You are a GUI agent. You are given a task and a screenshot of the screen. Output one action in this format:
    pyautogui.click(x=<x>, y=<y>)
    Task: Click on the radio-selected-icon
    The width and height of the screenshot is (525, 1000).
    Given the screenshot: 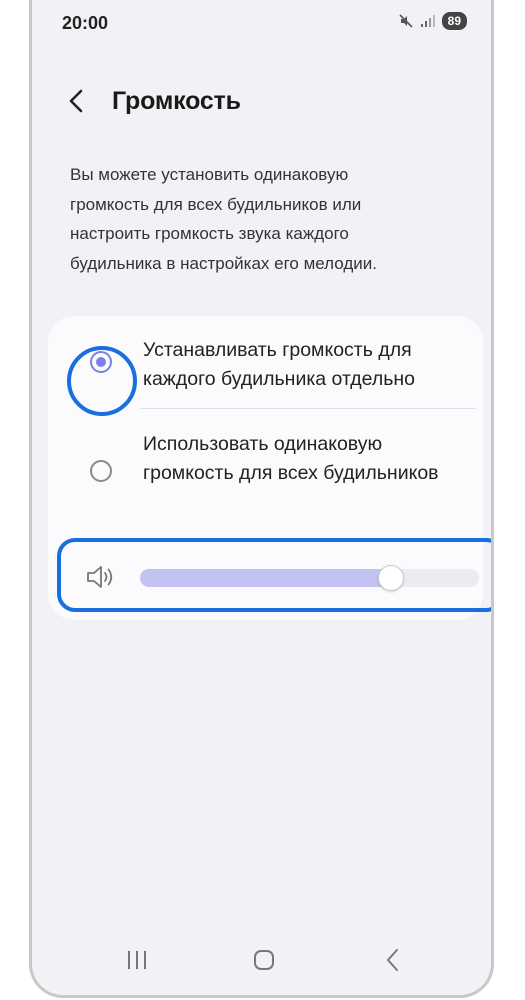 What is the action you would take?
    pyautogui.click(x=101, y=362)
    